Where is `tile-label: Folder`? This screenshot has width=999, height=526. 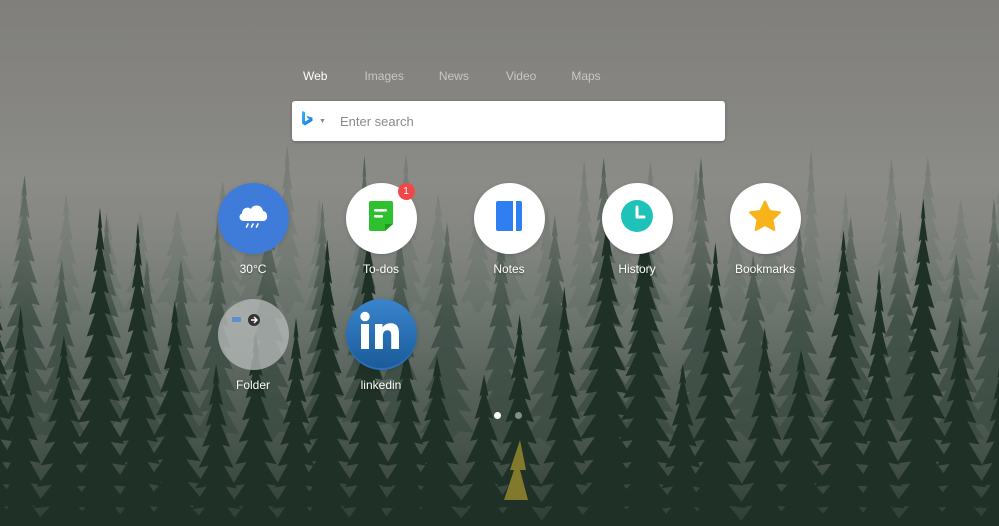 tile-label: Folder is located at coordinates (252, 385).